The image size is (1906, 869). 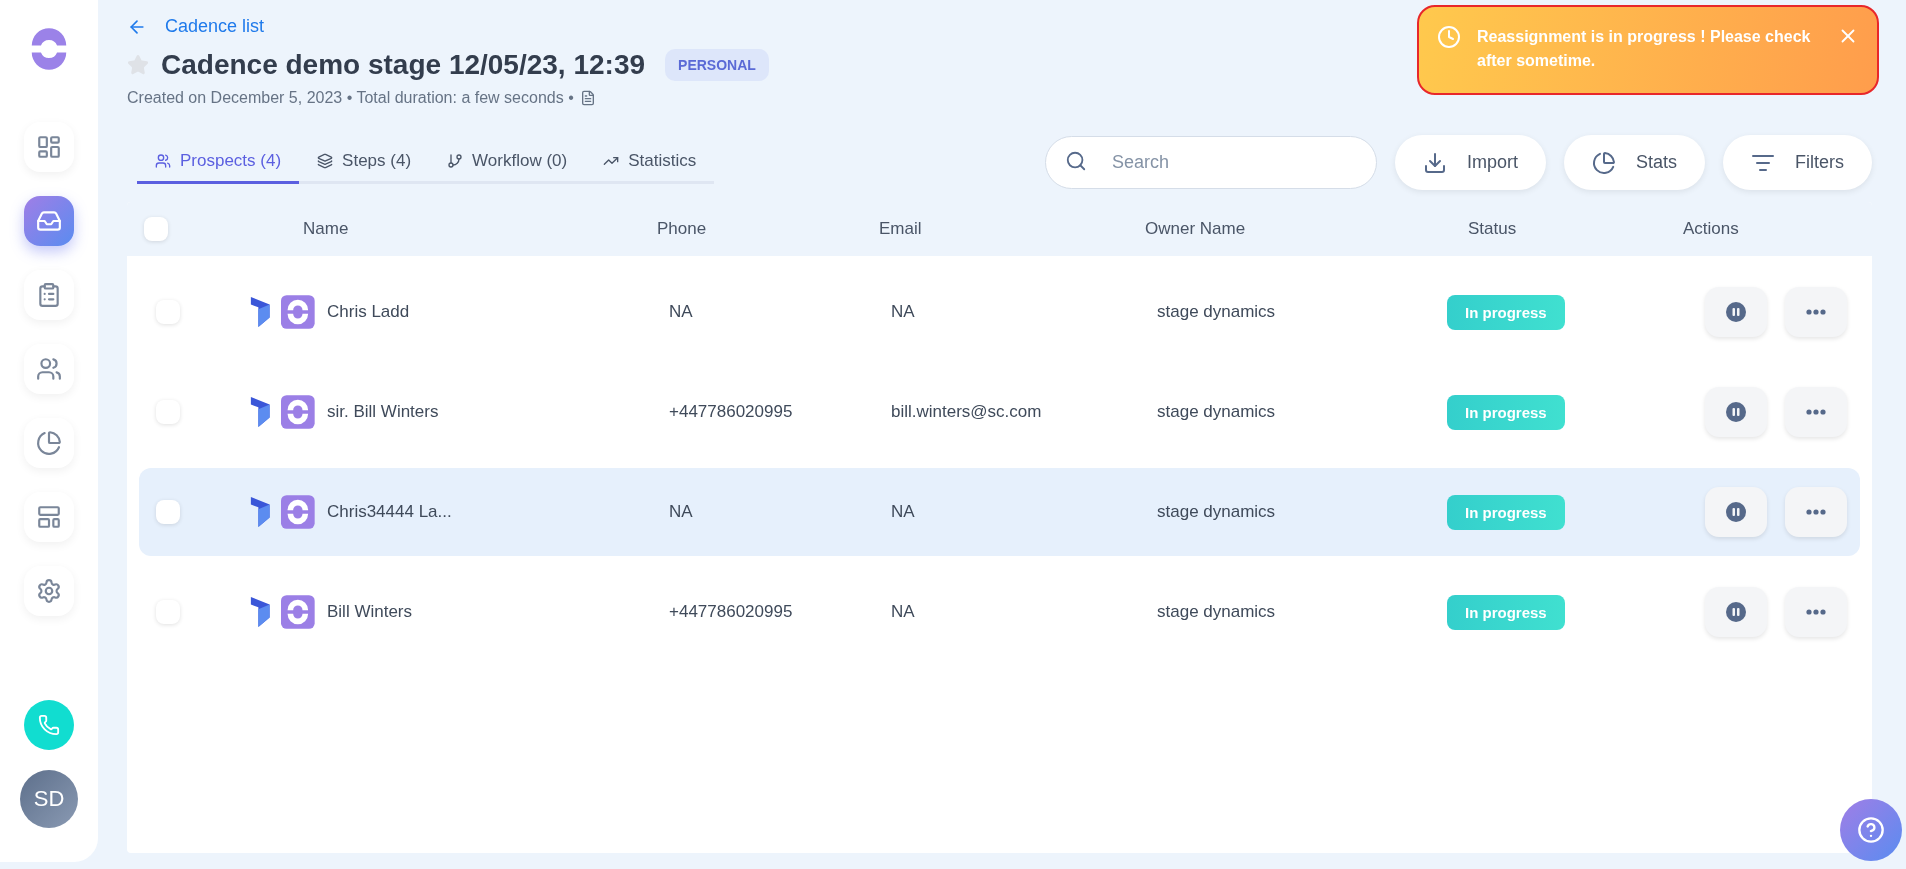 I want to click on prospect-name: sir. Bill Winters, so click(x=498, y=412).